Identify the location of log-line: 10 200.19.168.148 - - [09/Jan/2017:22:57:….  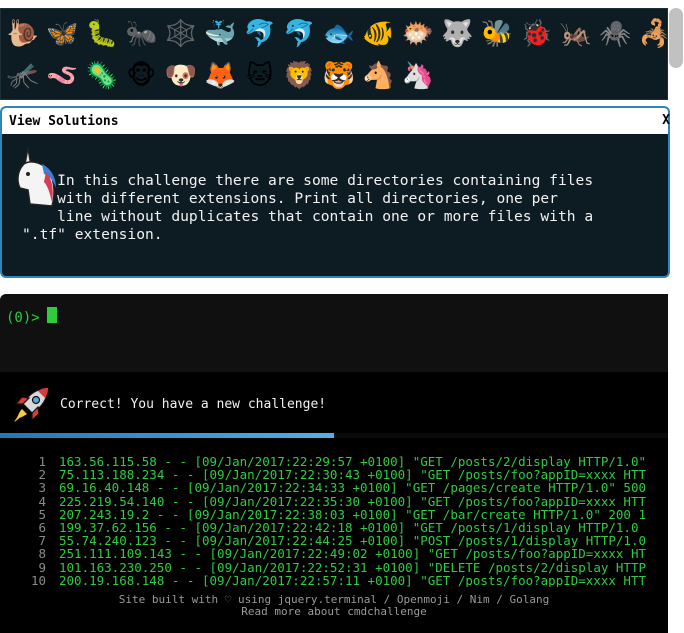
(334, 580).